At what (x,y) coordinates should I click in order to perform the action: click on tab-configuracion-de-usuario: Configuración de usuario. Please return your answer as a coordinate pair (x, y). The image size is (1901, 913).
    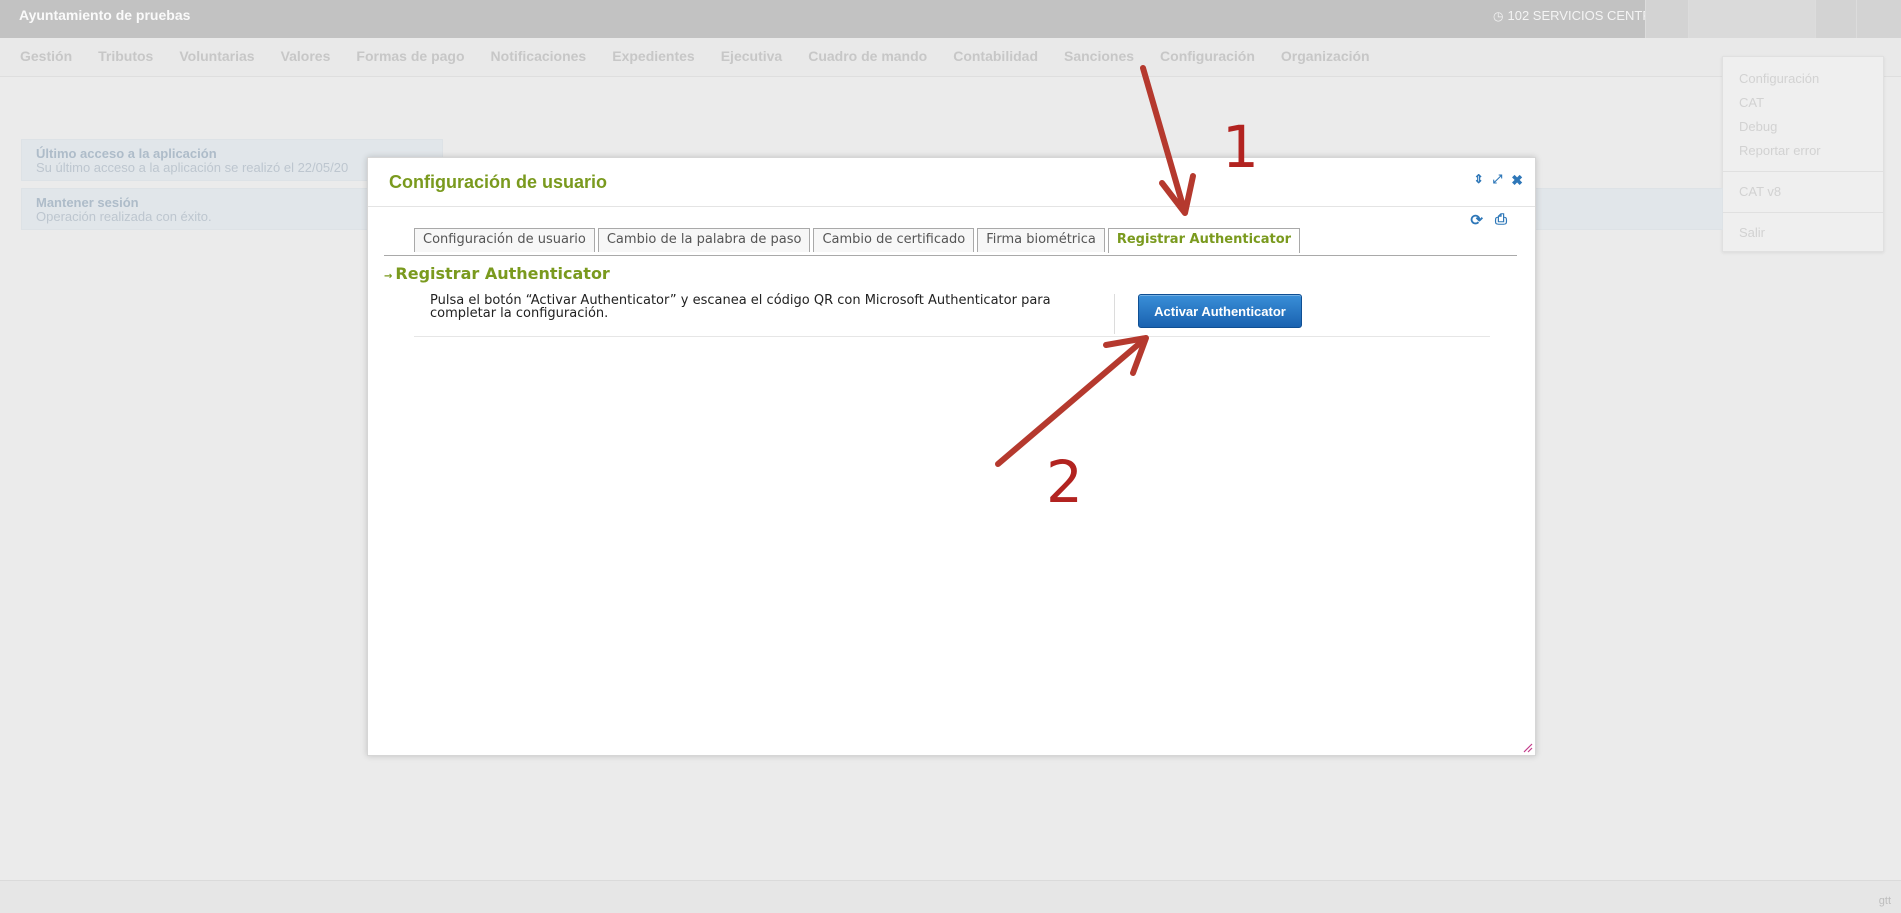
    Looking at the image, I should click on (504, 240).